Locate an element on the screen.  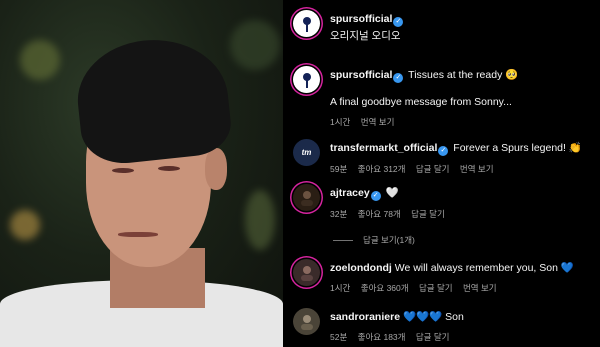
person-hair is located at coordinates (153, 100).